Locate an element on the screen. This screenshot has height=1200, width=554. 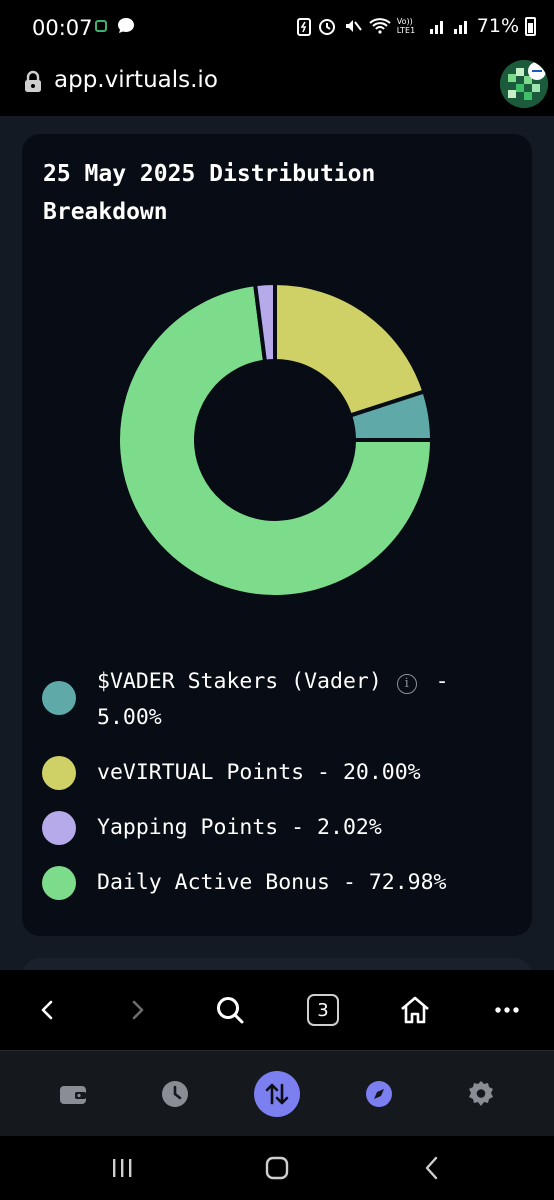
legend-text: veVIRTUAL Points - 20.00% is located at coordinates (302, 773).